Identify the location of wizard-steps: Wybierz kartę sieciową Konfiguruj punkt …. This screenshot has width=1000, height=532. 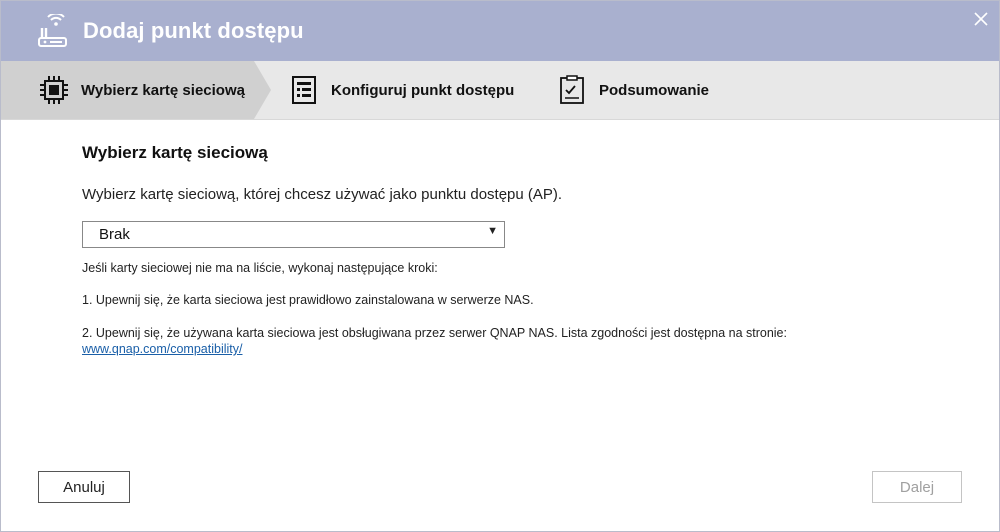
(500, 90).